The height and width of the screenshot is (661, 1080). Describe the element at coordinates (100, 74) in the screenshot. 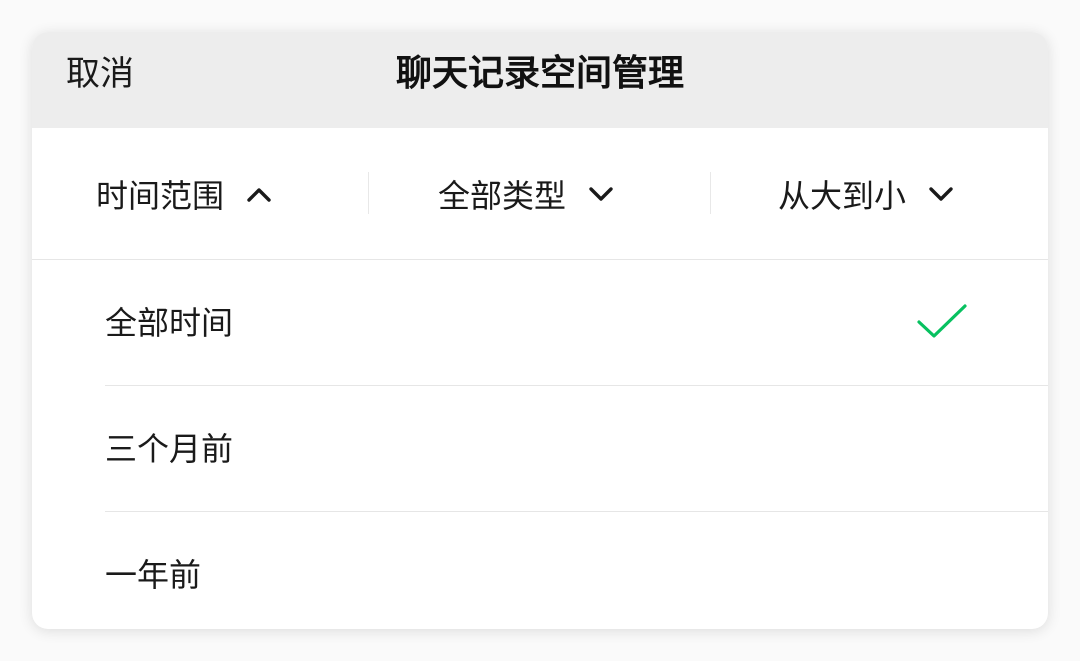

I see `cancel-button: 取消` at that location.